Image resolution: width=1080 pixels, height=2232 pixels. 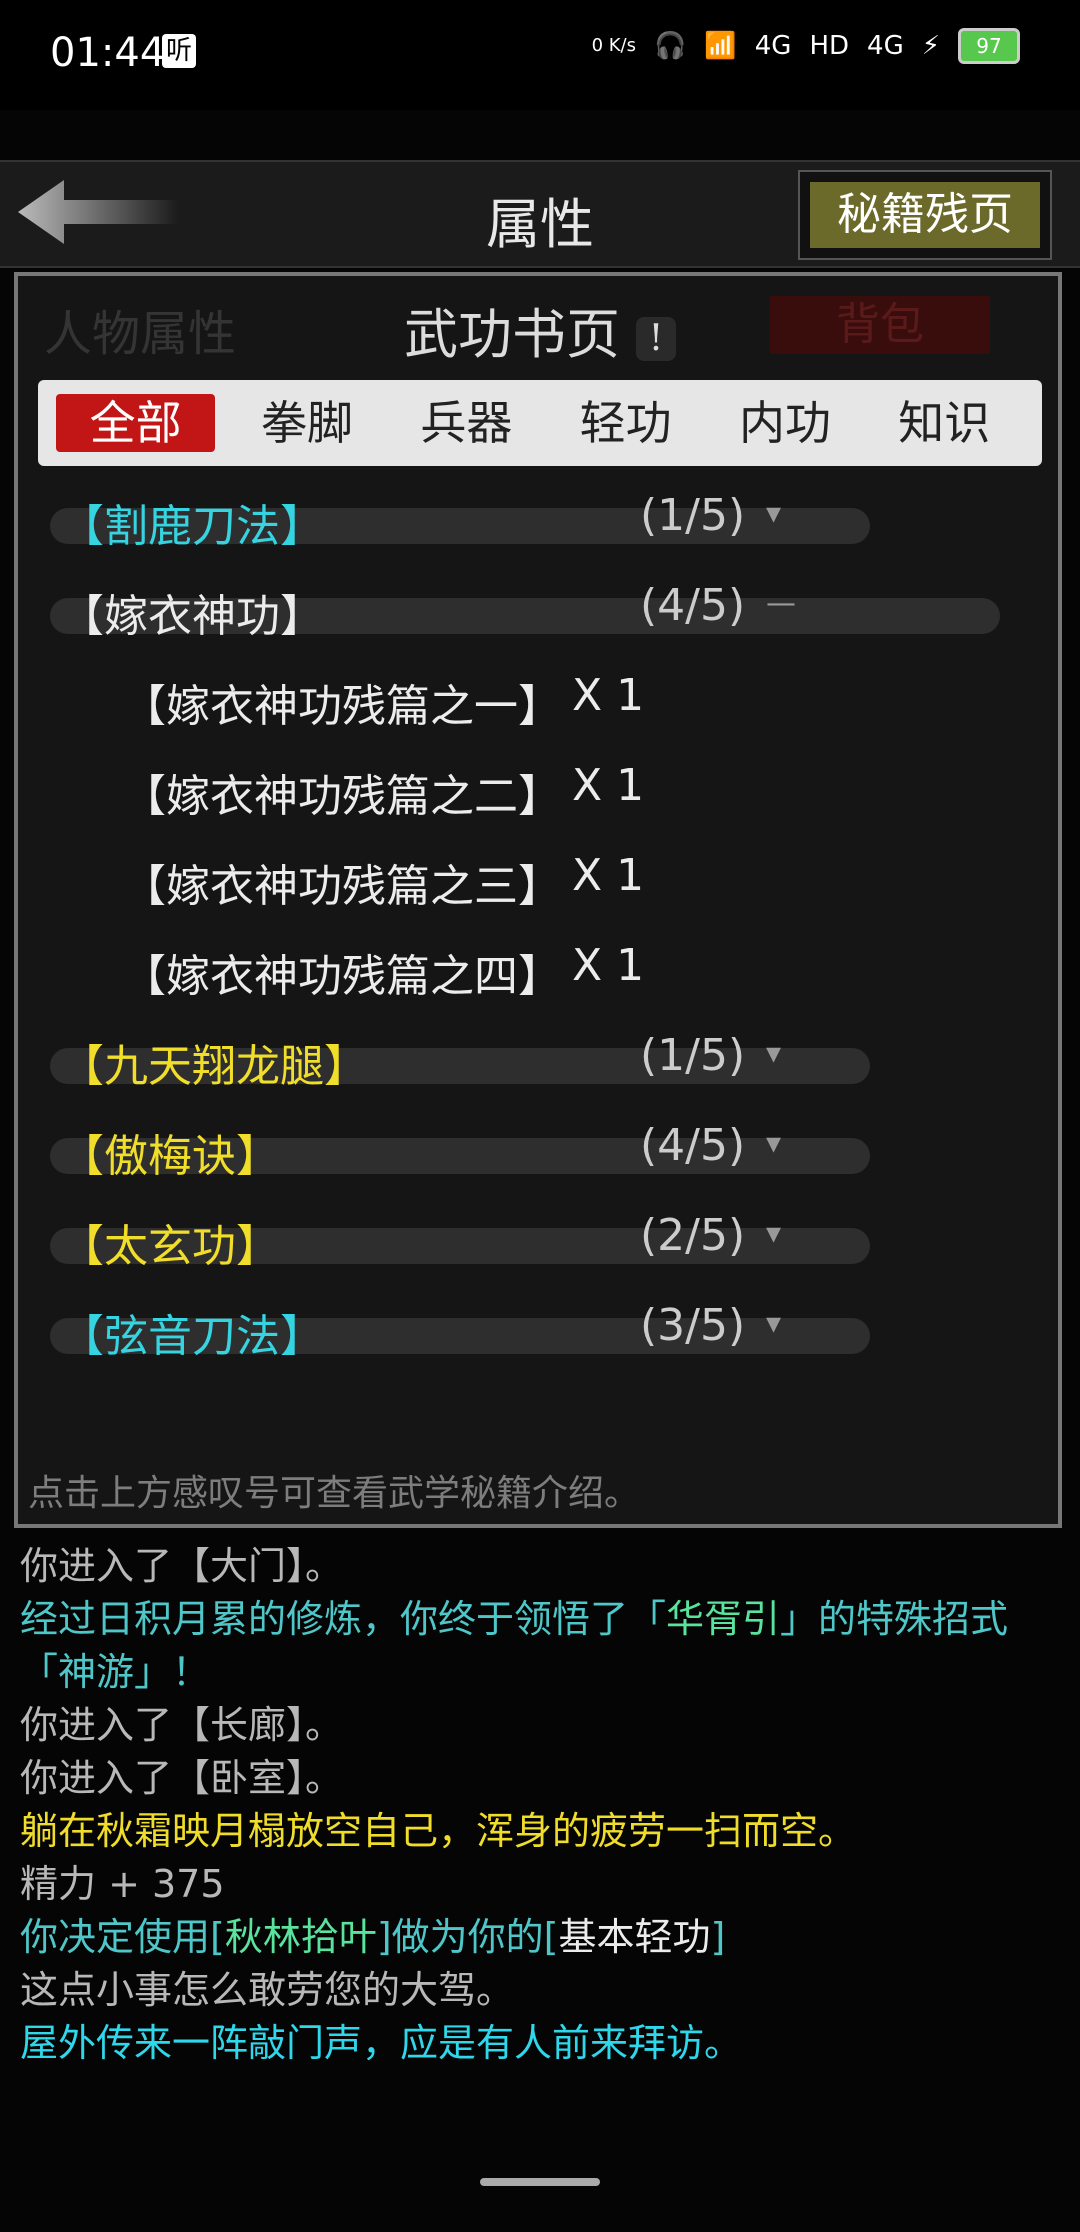 What do you see at coordinates (540, 214) in the screenshot?
I see `top-bar: 属性 秘籍残页` at bounding box center [540, 214].